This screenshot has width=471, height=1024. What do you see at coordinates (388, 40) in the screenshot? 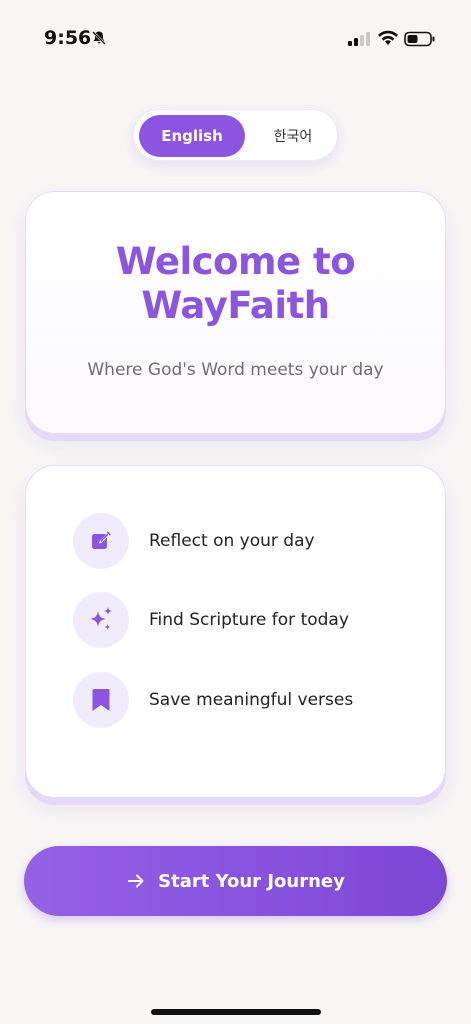
I see `wifi-icon` at bounding box center [388, 40].